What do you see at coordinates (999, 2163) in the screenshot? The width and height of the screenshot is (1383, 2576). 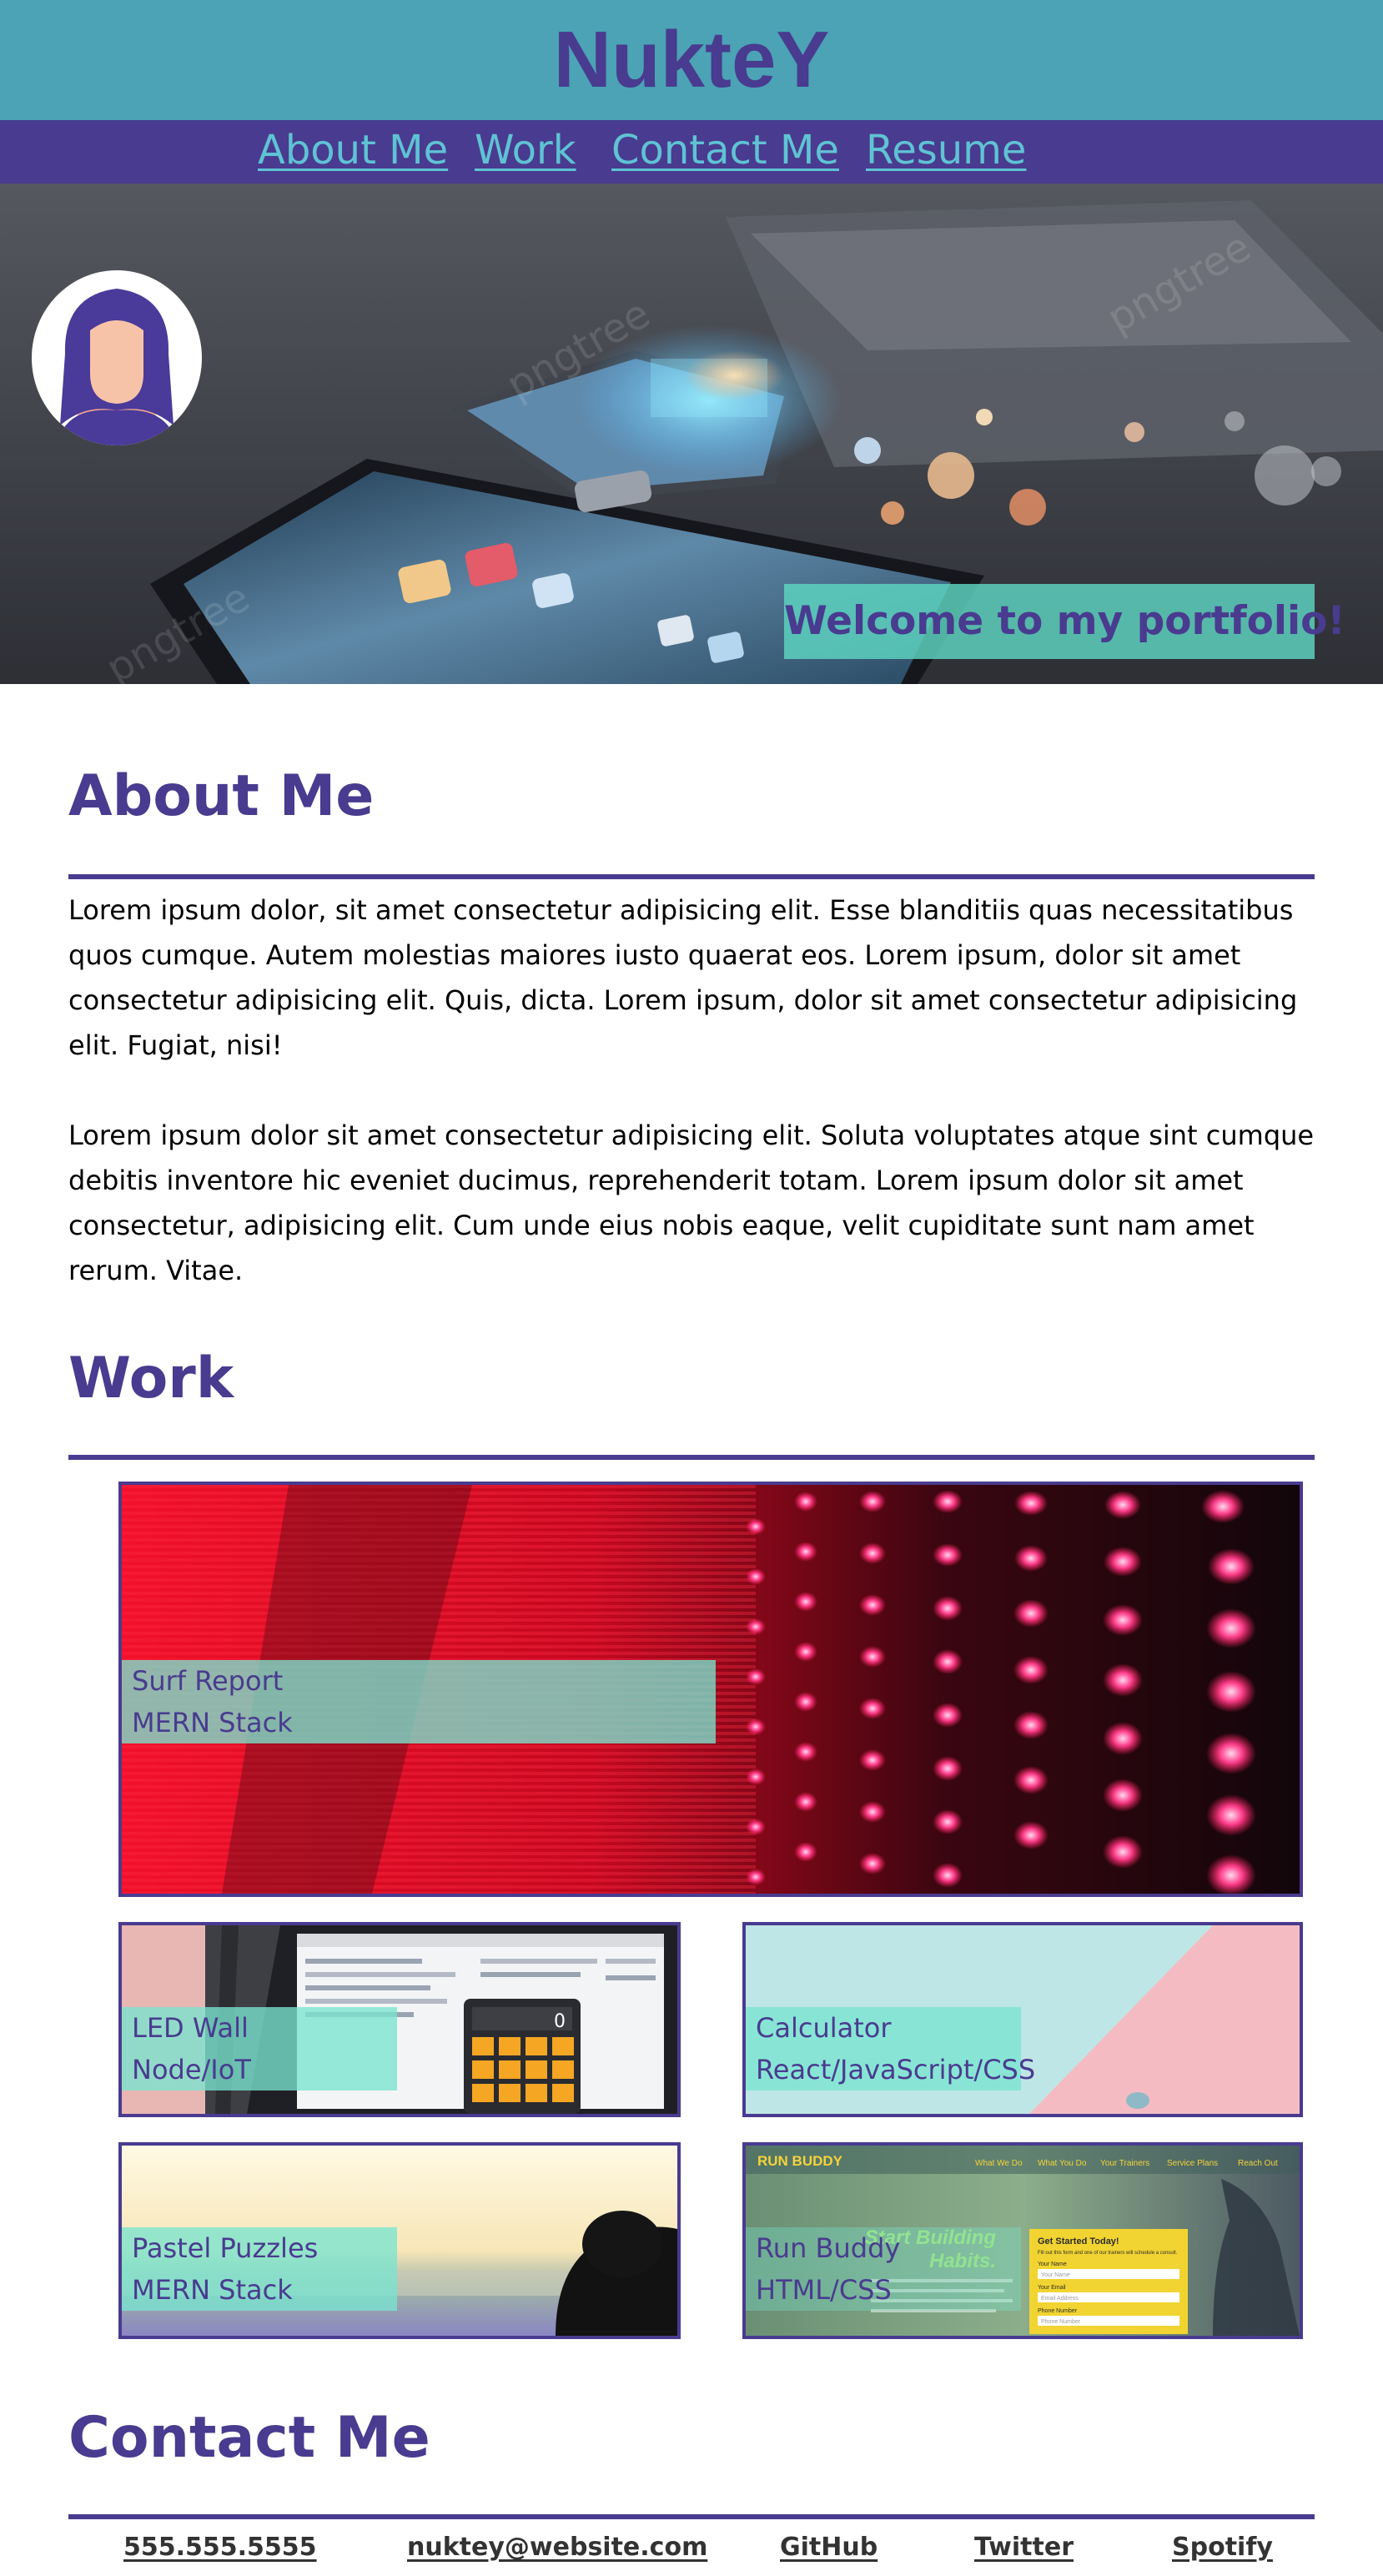 I see `run-buddy-nav-item: What We Do` at bounding box center [999, 2163].